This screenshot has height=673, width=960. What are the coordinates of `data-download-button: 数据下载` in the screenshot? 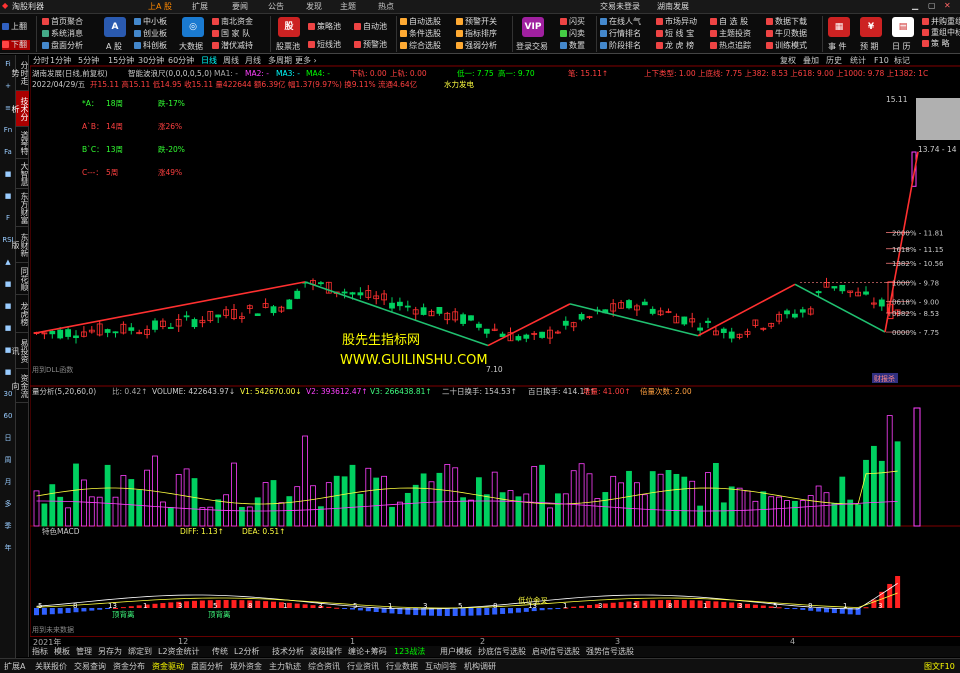 It's located at (786, 22).